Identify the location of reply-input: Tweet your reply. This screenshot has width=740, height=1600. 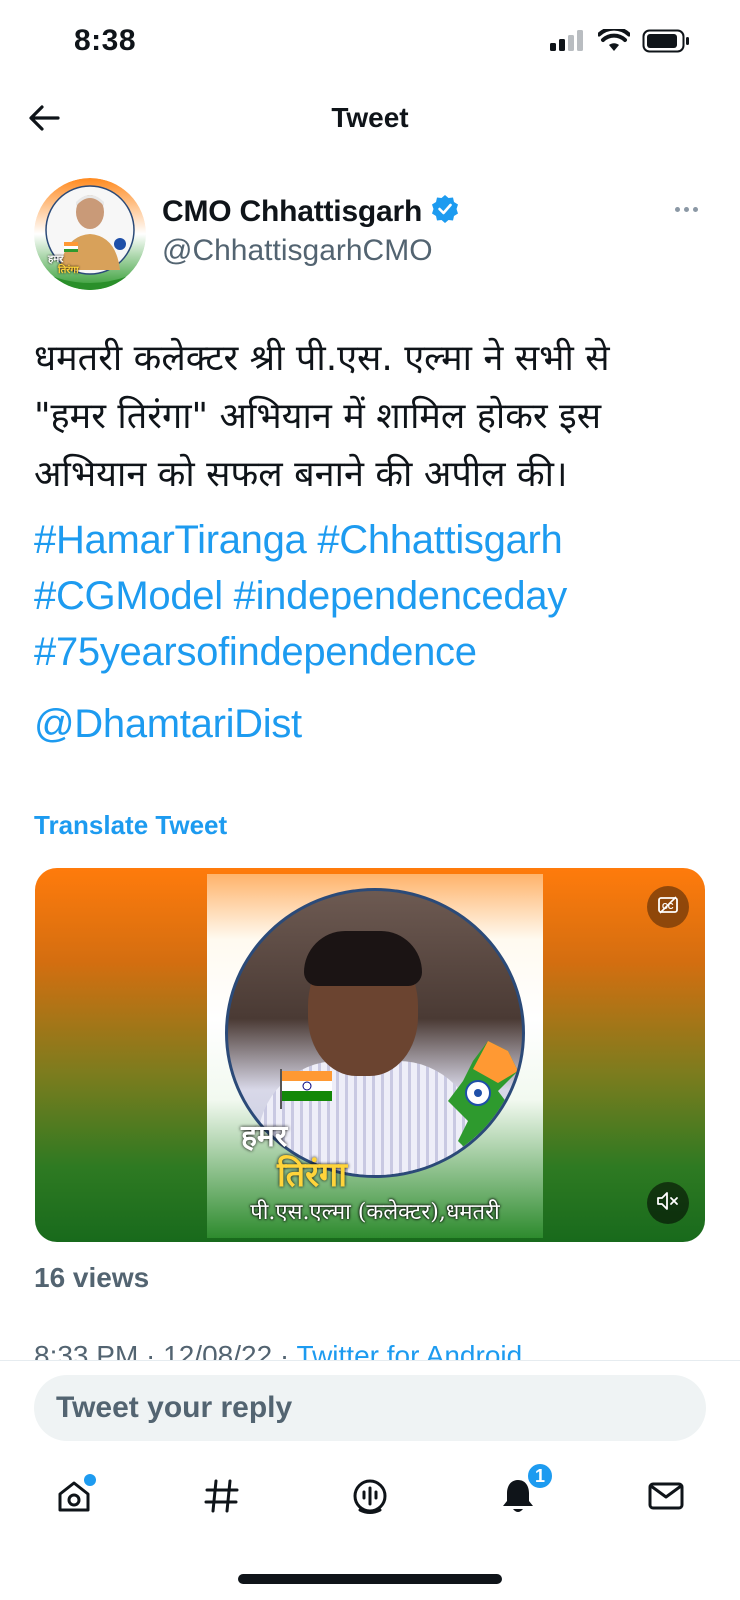
(370, 1408).